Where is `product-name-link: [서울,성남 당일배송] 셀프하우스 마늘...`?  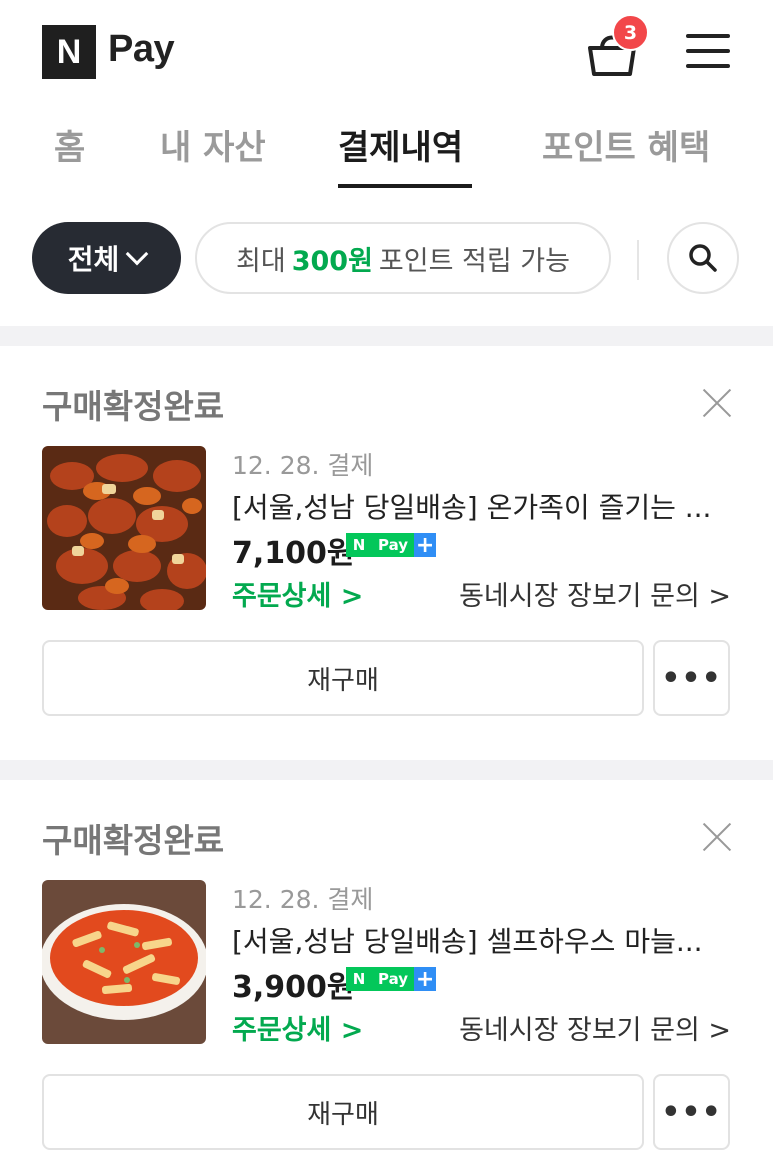
product-name-link: [서울,성남 당일배송] 셀프하우스 마늘... is located at coordinates (482, 940).